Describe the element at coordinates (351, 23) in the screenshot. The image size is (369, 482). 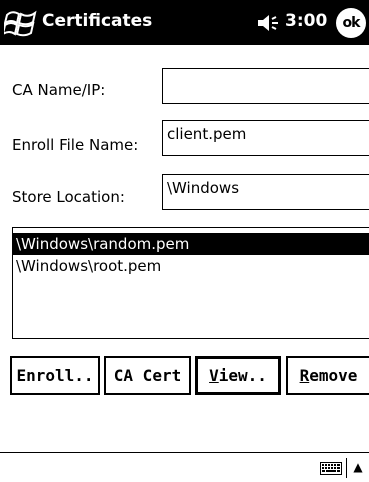
I see `ok-button: ok` at that location.